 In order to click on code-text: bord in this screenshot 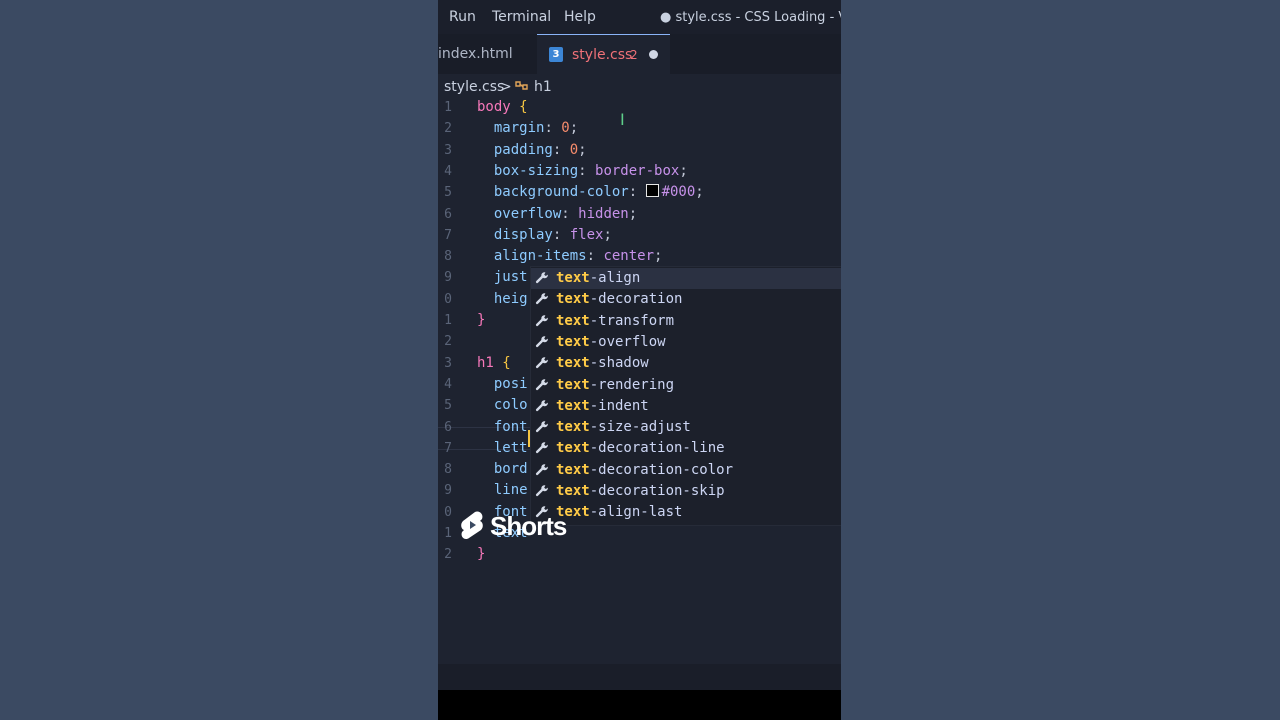, I will do `click(502, 469)`.